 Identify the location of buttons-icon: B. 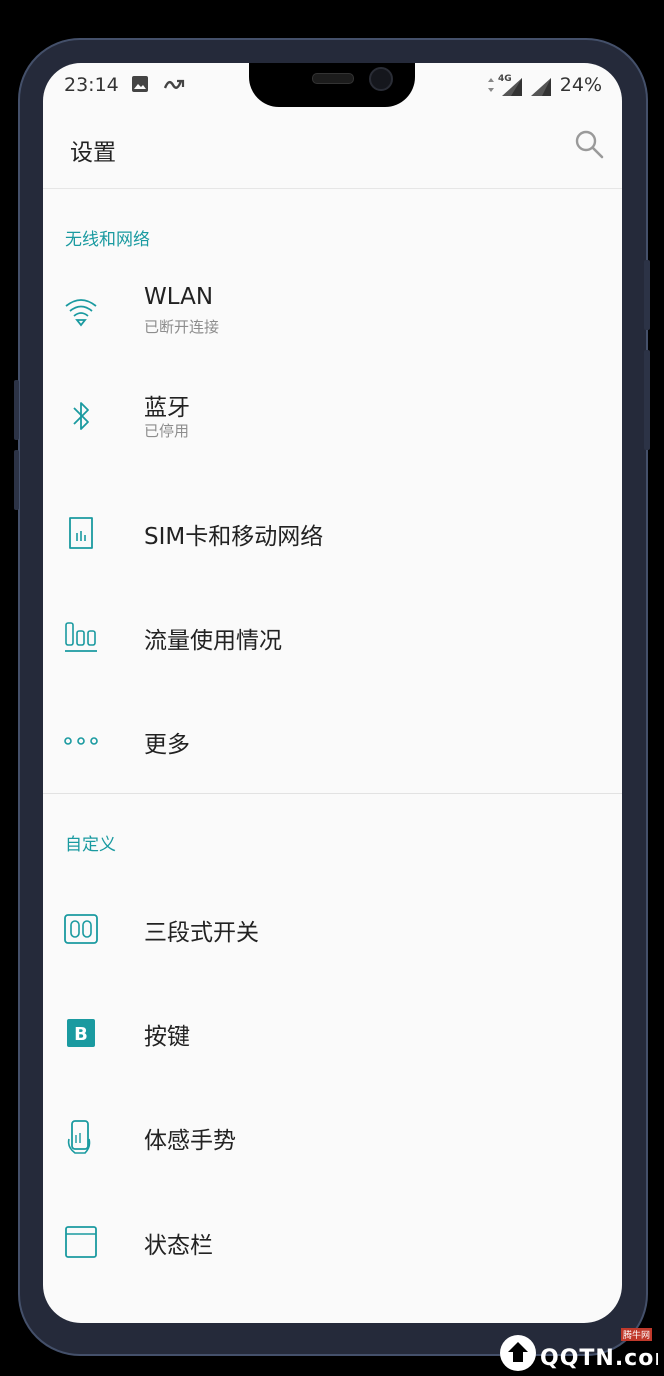
(81, 1033).